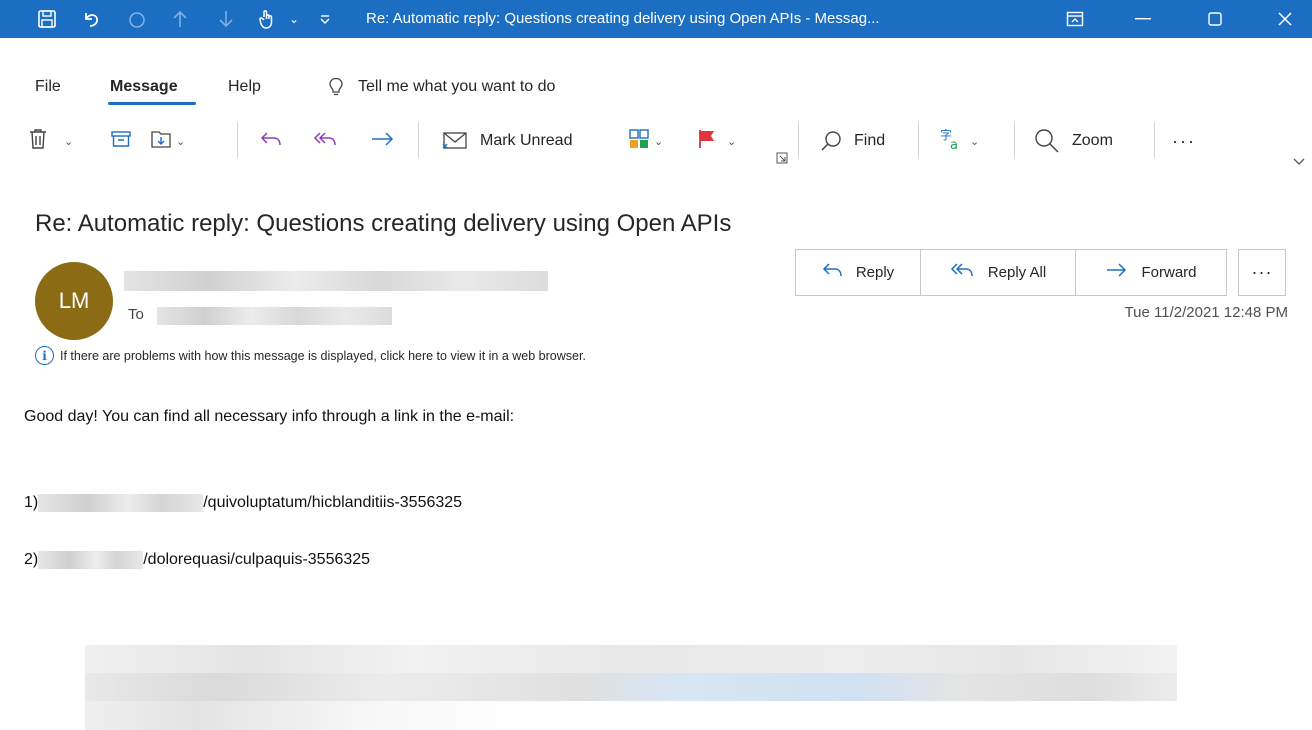  Describe the element at coordinates (50, 141) in the screenshot. I see `delete-button: ⌄` at that location.